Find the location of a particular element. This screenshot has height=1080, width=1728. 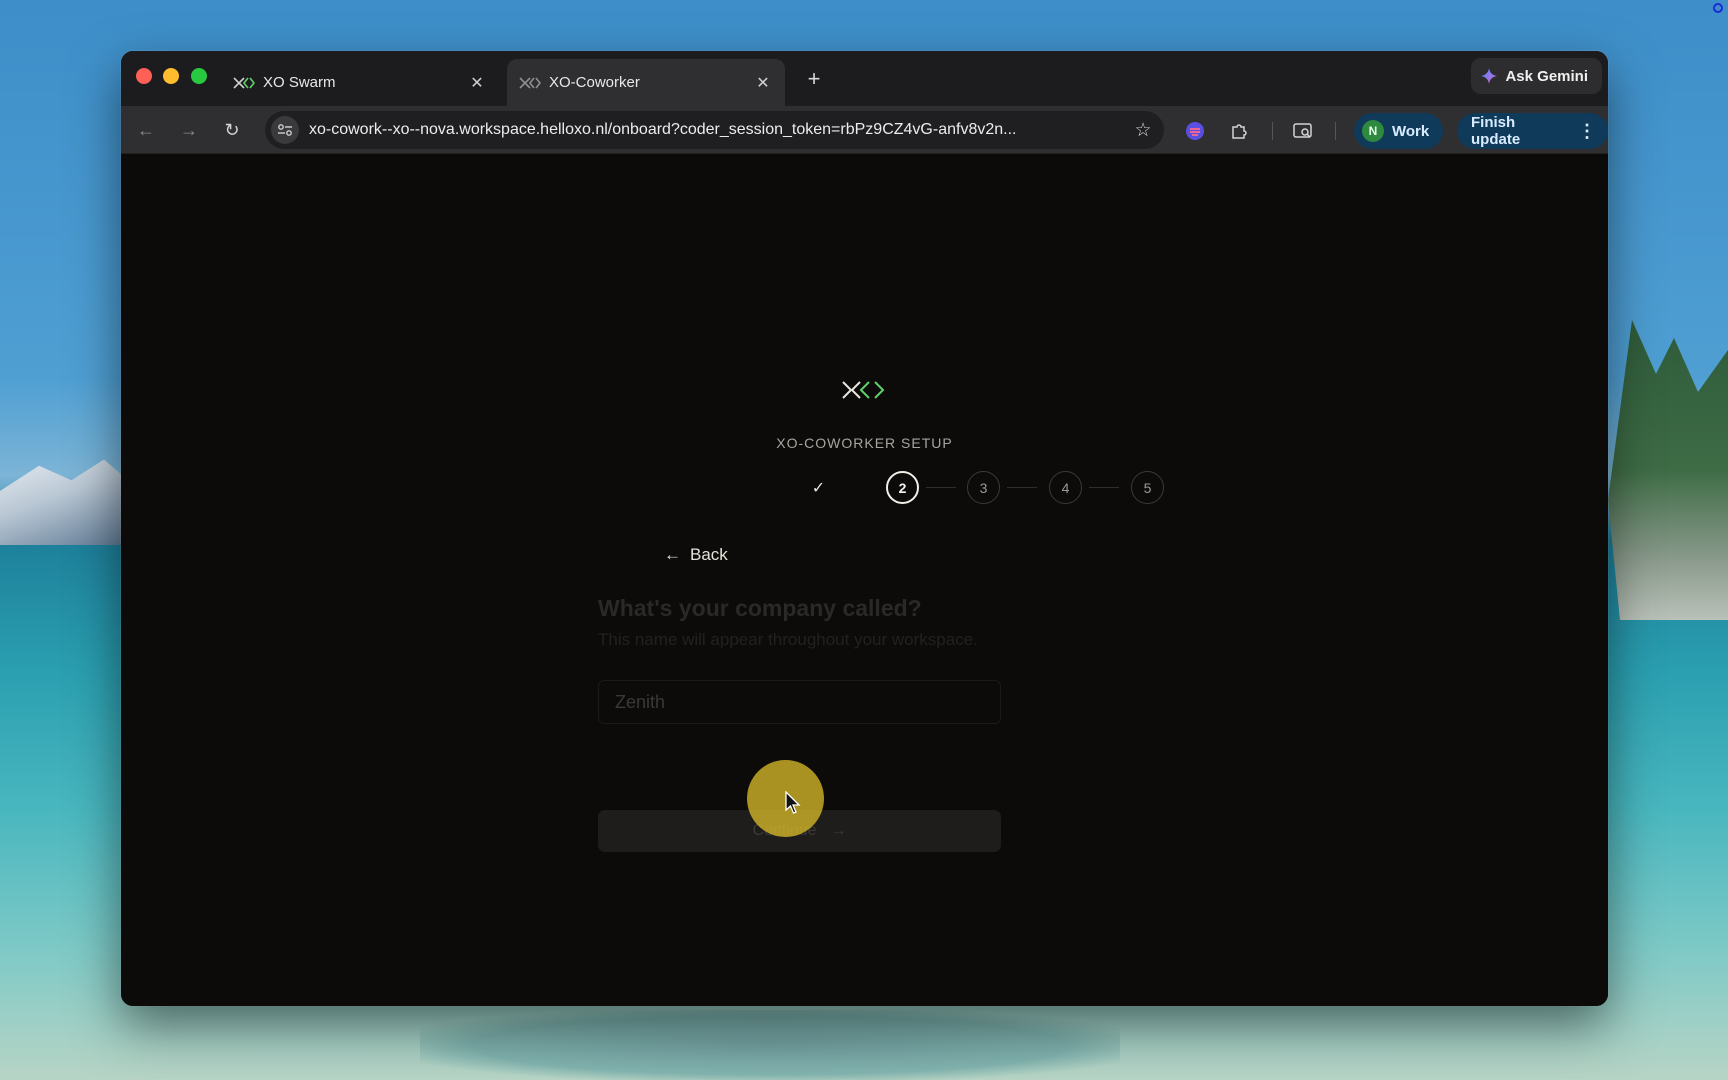

step-complete-check-icon: ✓ is located at coordinates (818, 487).